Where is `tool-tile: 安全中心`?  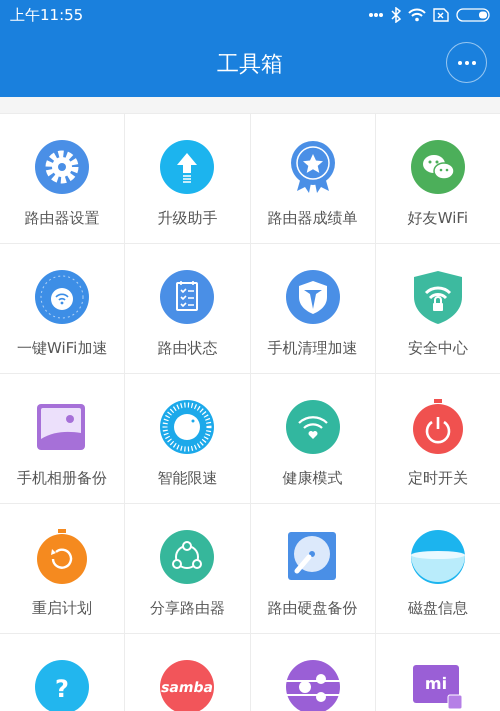
tool-tile: 安全中心 is located at coordinates (438, 308).